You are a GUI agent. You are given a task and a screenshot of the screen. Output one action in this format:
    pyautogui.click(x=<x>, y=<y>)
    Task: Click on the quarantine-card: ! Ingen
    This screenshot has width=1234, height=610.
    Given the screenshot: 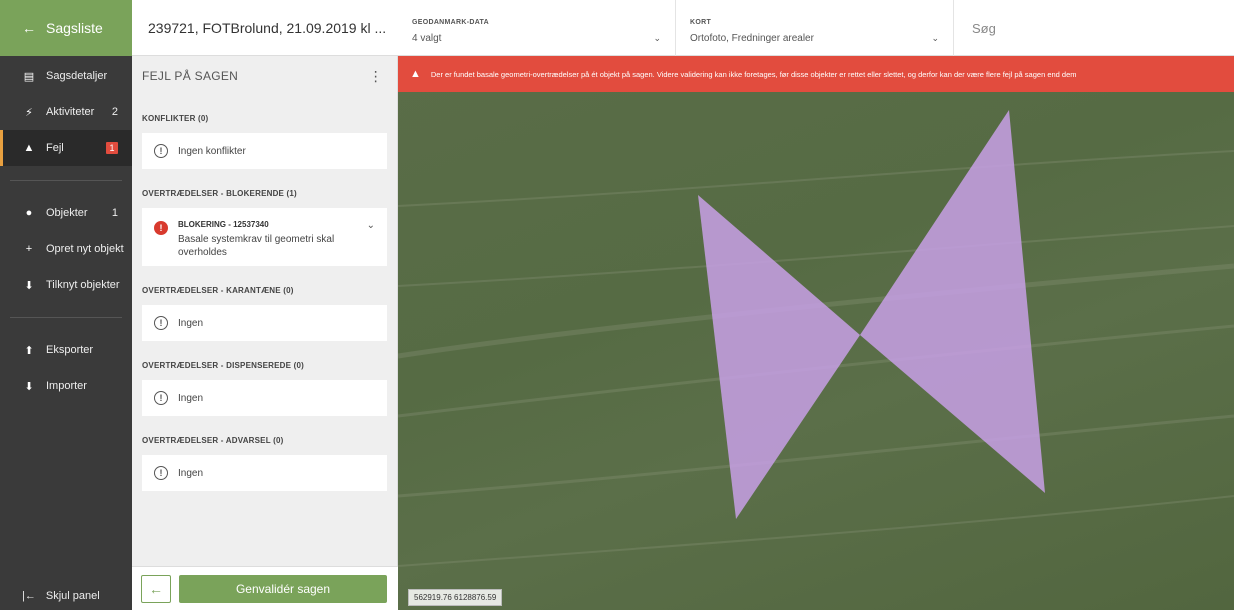 What is the action you would take?
    pyautogui.click(x=264, y=323)
    